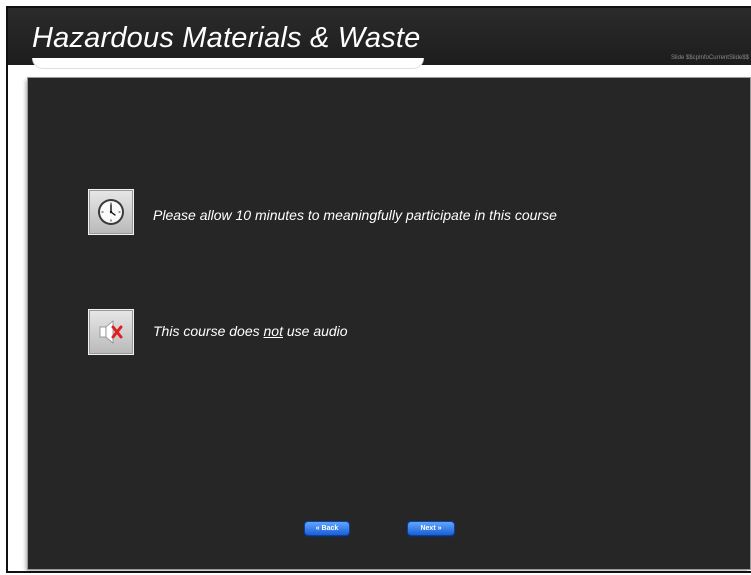 Image resolution: width=751 pixels, height=575 pixels. I want to click on audio-notice-text-start: This course does, so click(208, 331).